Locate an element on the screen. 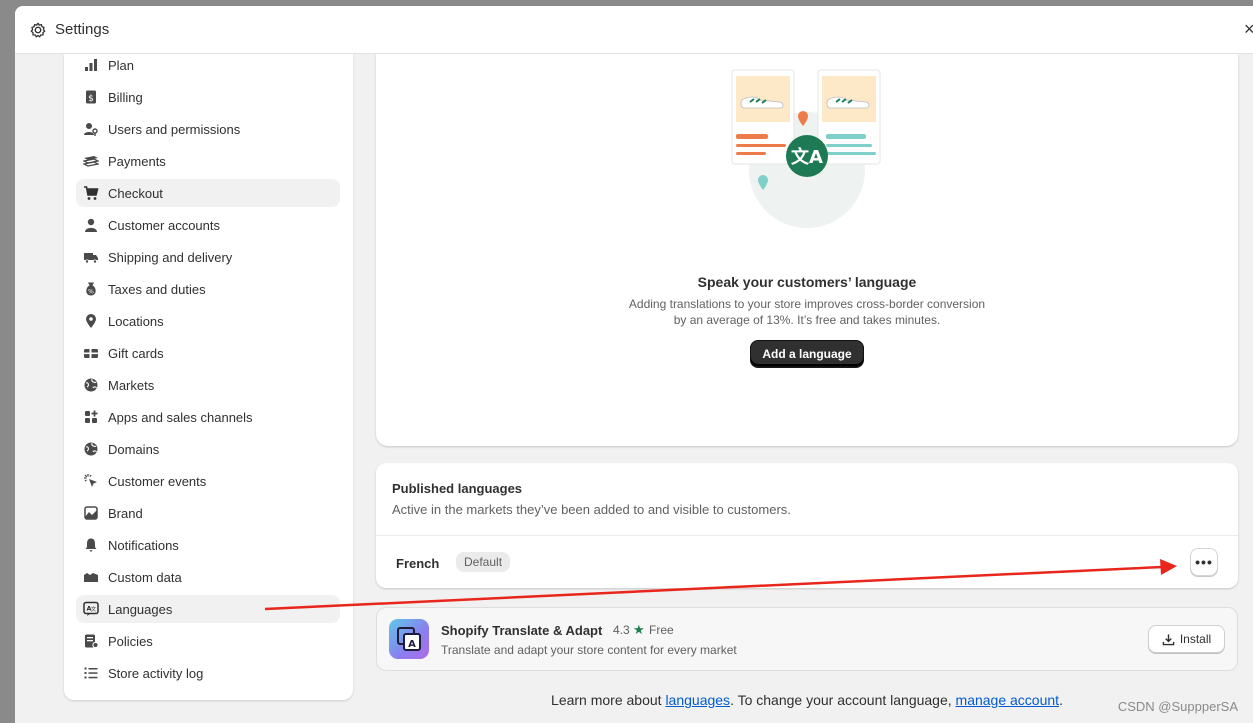  annotation-arrow is located at coordinates (720, 585).